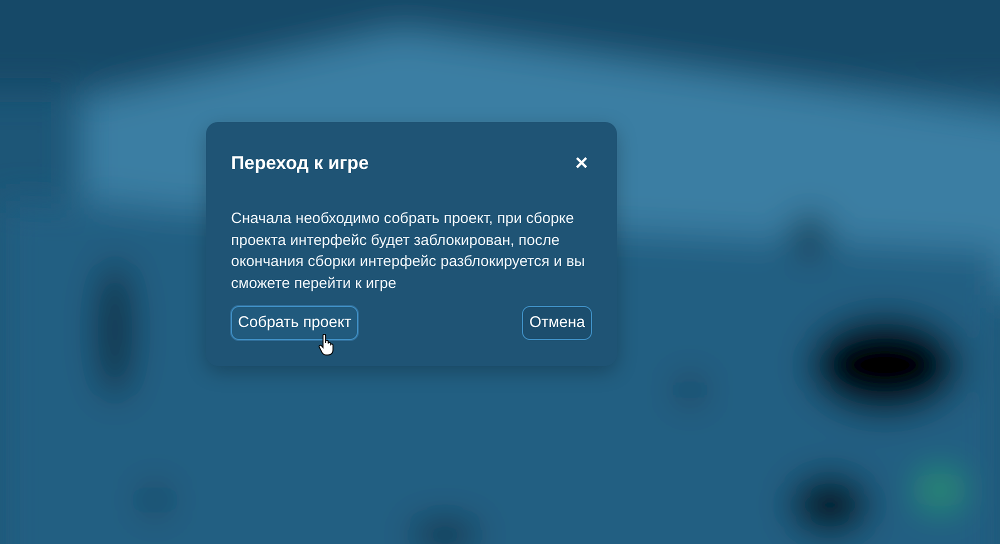  What do you see at coordinates (300, 163) in the screenshot?
I see `dialog-title: Переход к игре` at bounding box center [300, 163].